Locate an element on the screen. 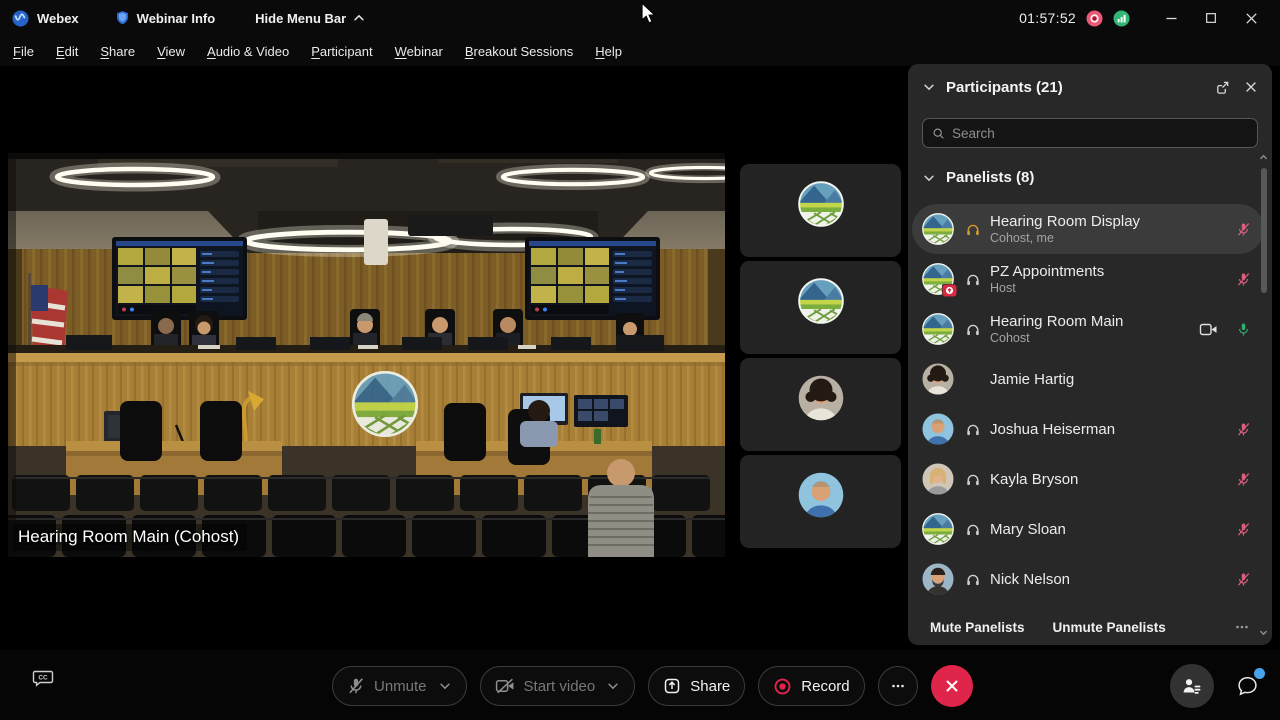  participant-name: Hearing Room Main is located at coordinates (1057, 321).